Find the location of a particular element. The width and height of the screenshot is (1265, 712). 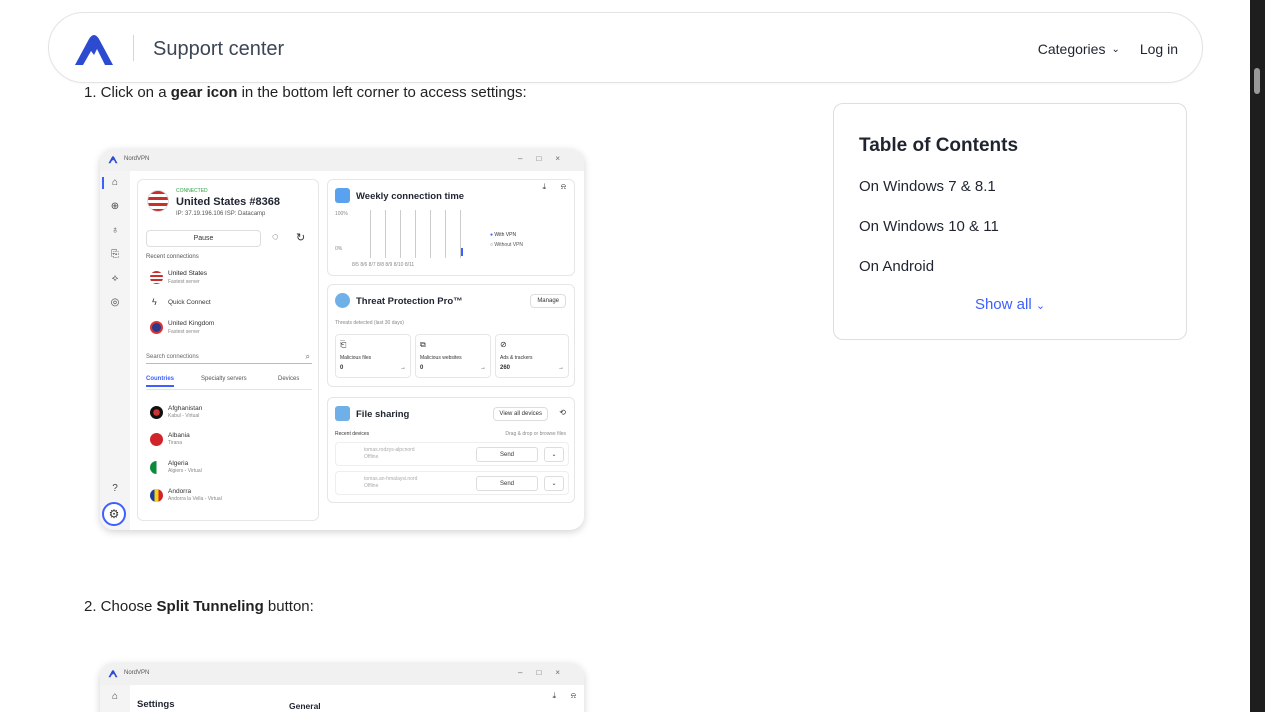

country-1-name: Afghanistan is located at coordinates (185, 408).